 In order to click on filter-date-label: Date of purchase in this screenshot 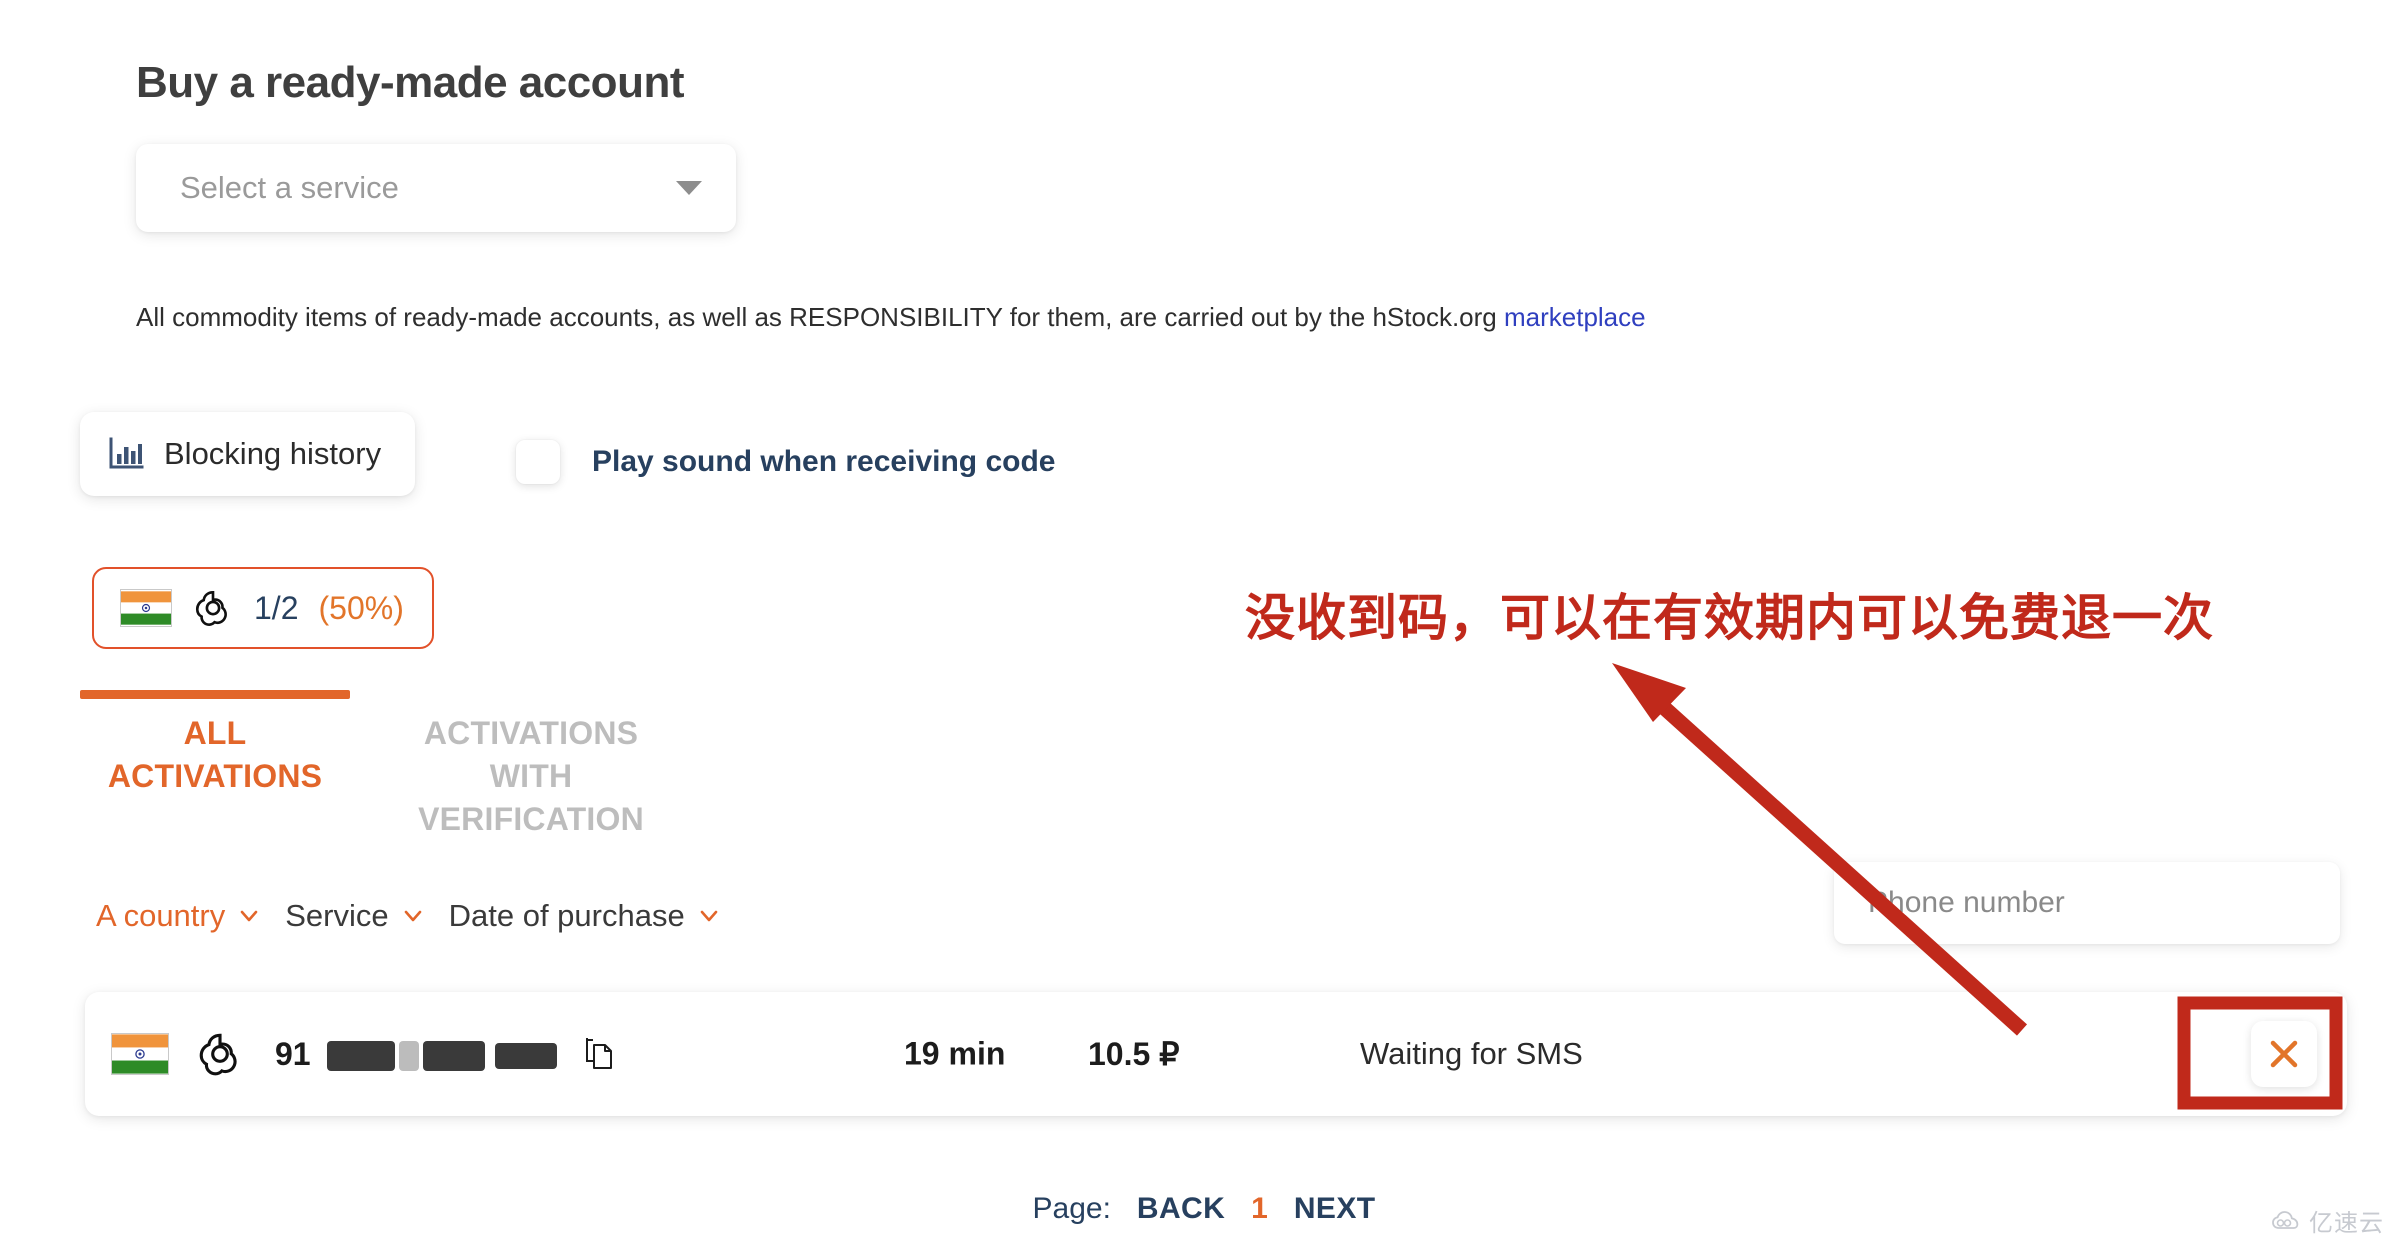, I will do `click(566, 915)`.